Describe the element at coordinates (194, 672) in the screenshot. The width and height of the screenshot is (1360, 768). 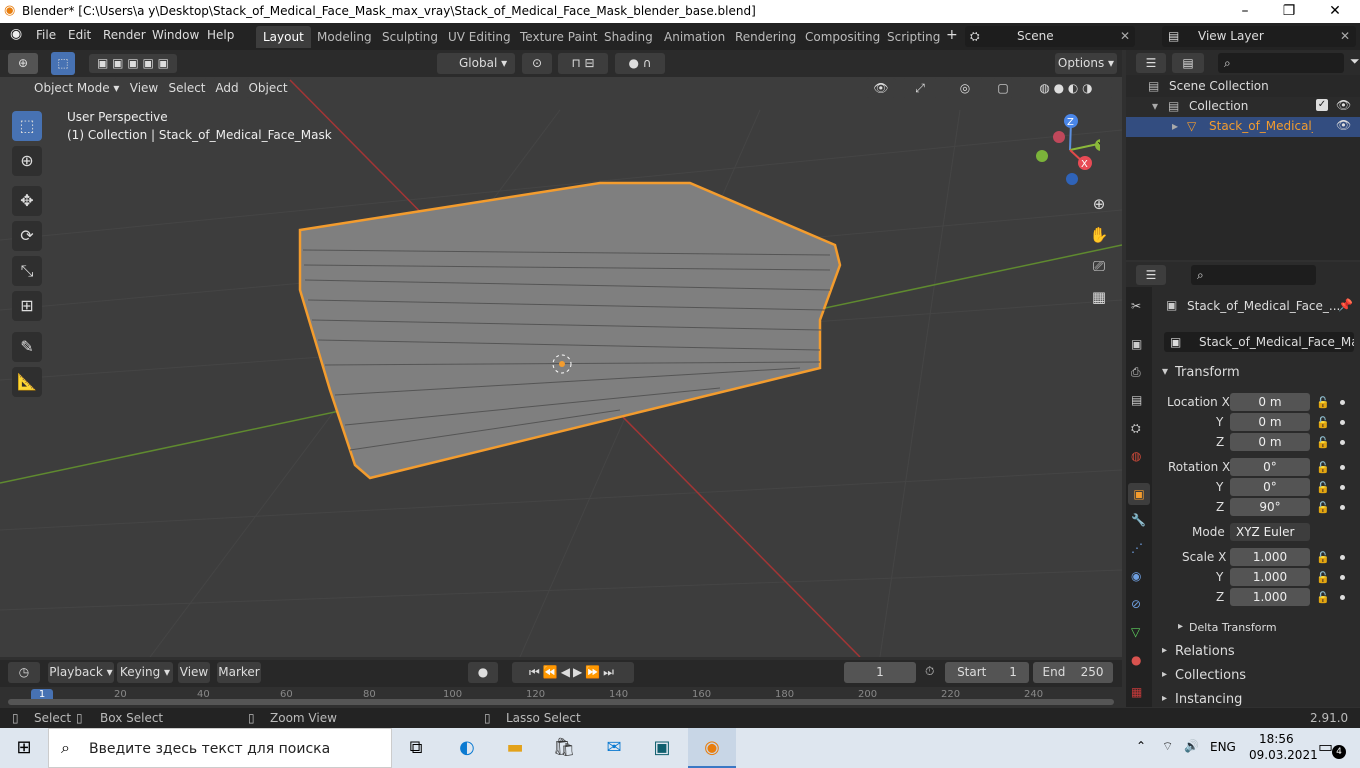
I see `view-menu: View` at that location.